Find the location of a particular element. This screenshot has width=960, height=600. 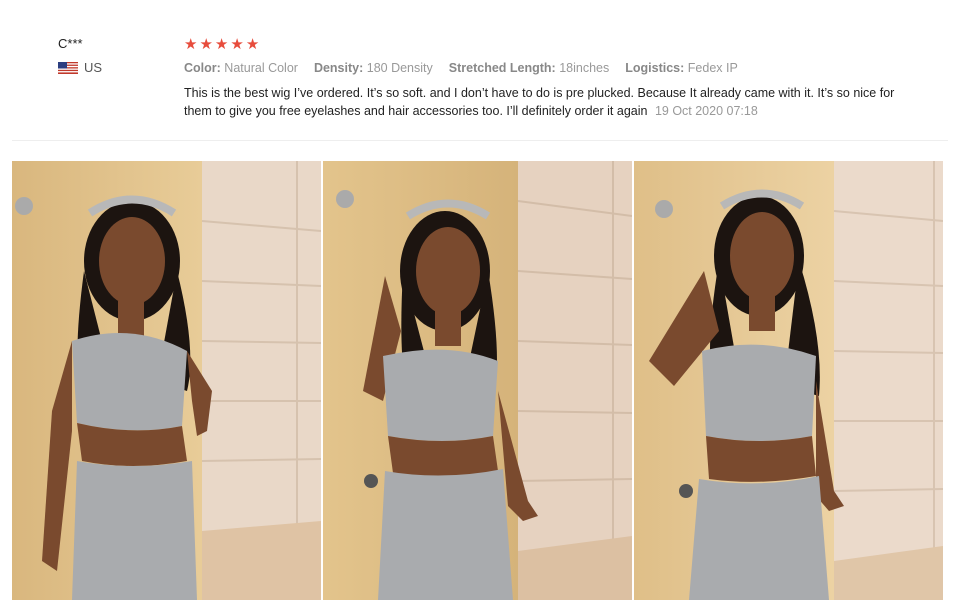

attribute-density: Density: 180 Density is located at coordinates (373, 68).